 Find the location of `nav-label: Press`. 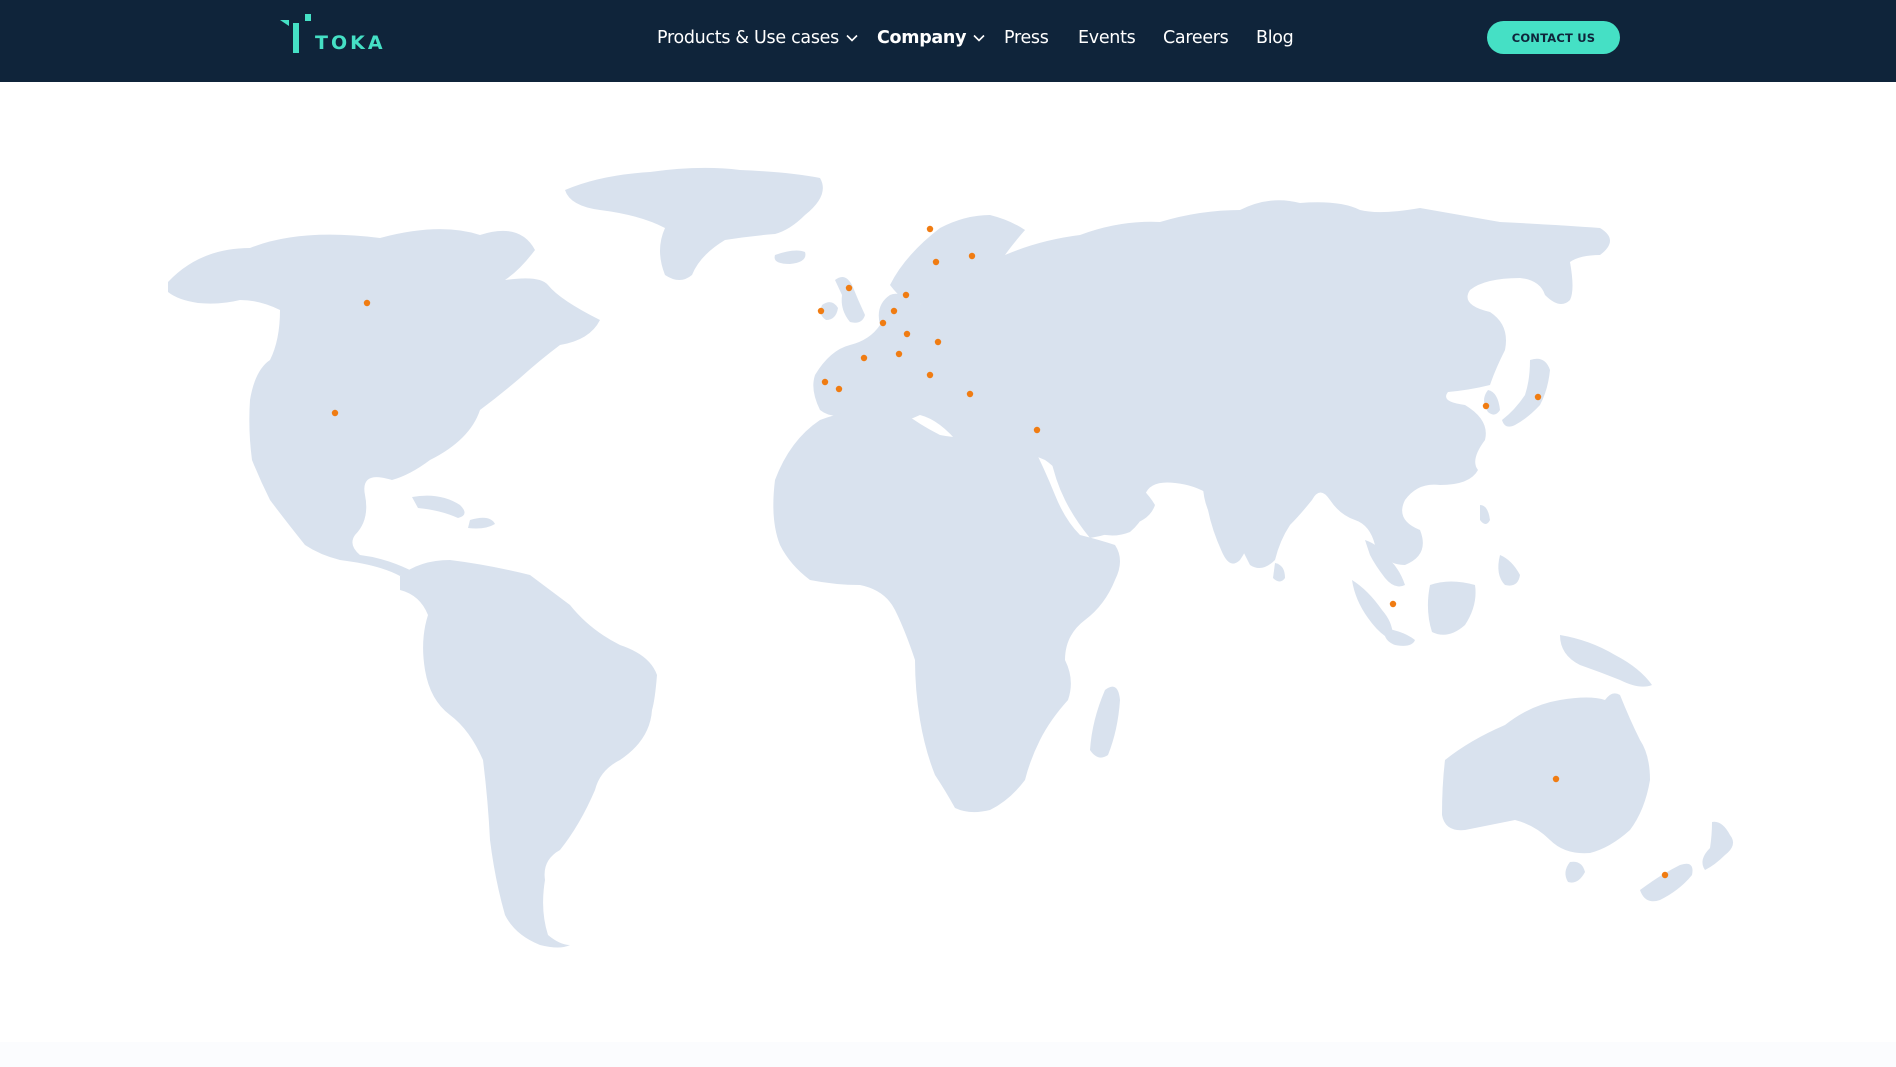

nav-label: Press is located at coordinates (1026, 38).